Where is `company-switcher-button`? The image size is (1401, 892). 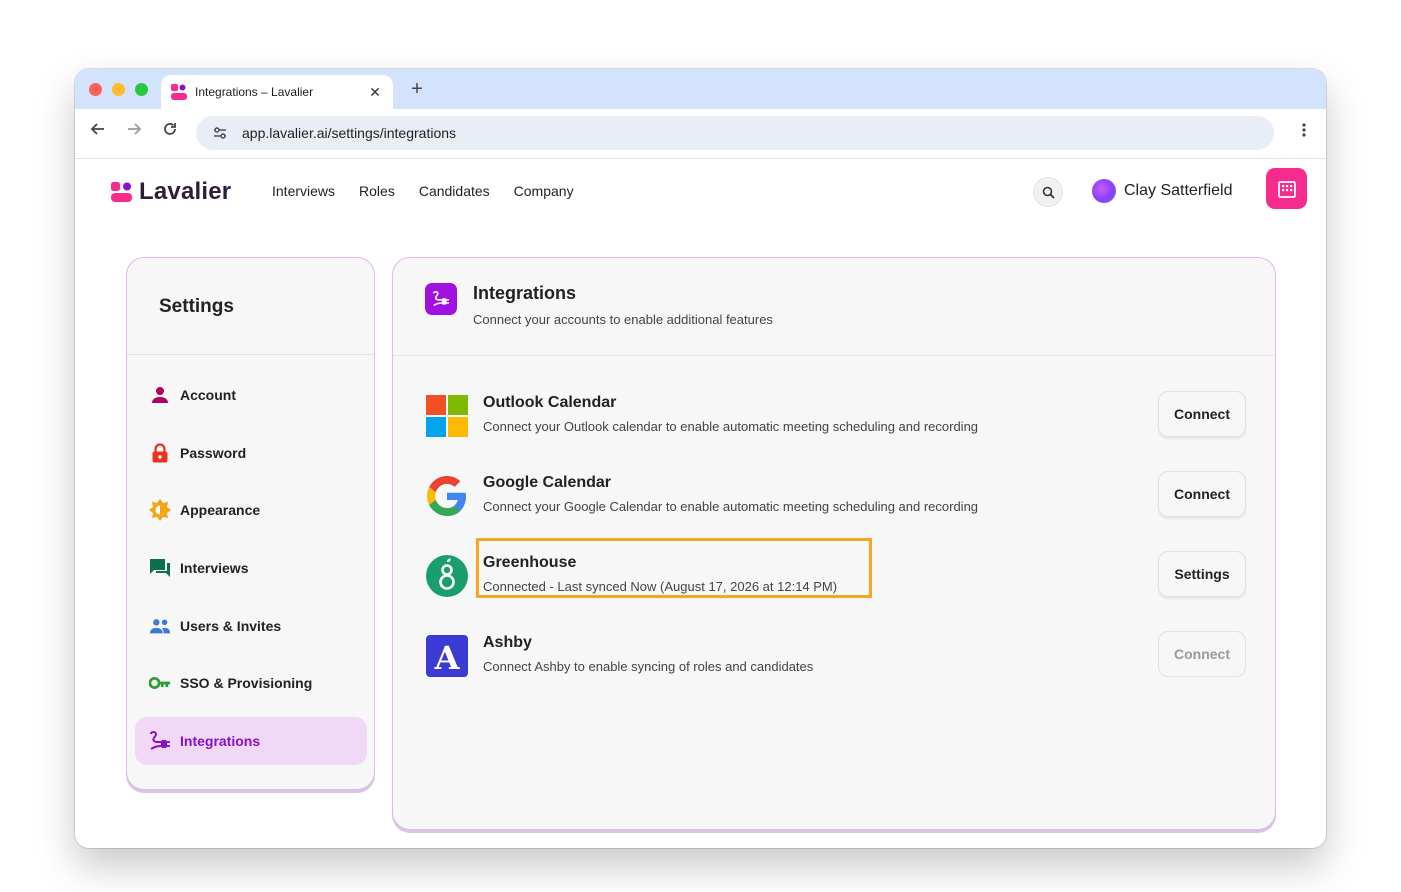
company-switcher-button is located at coordinates (1286, 188).